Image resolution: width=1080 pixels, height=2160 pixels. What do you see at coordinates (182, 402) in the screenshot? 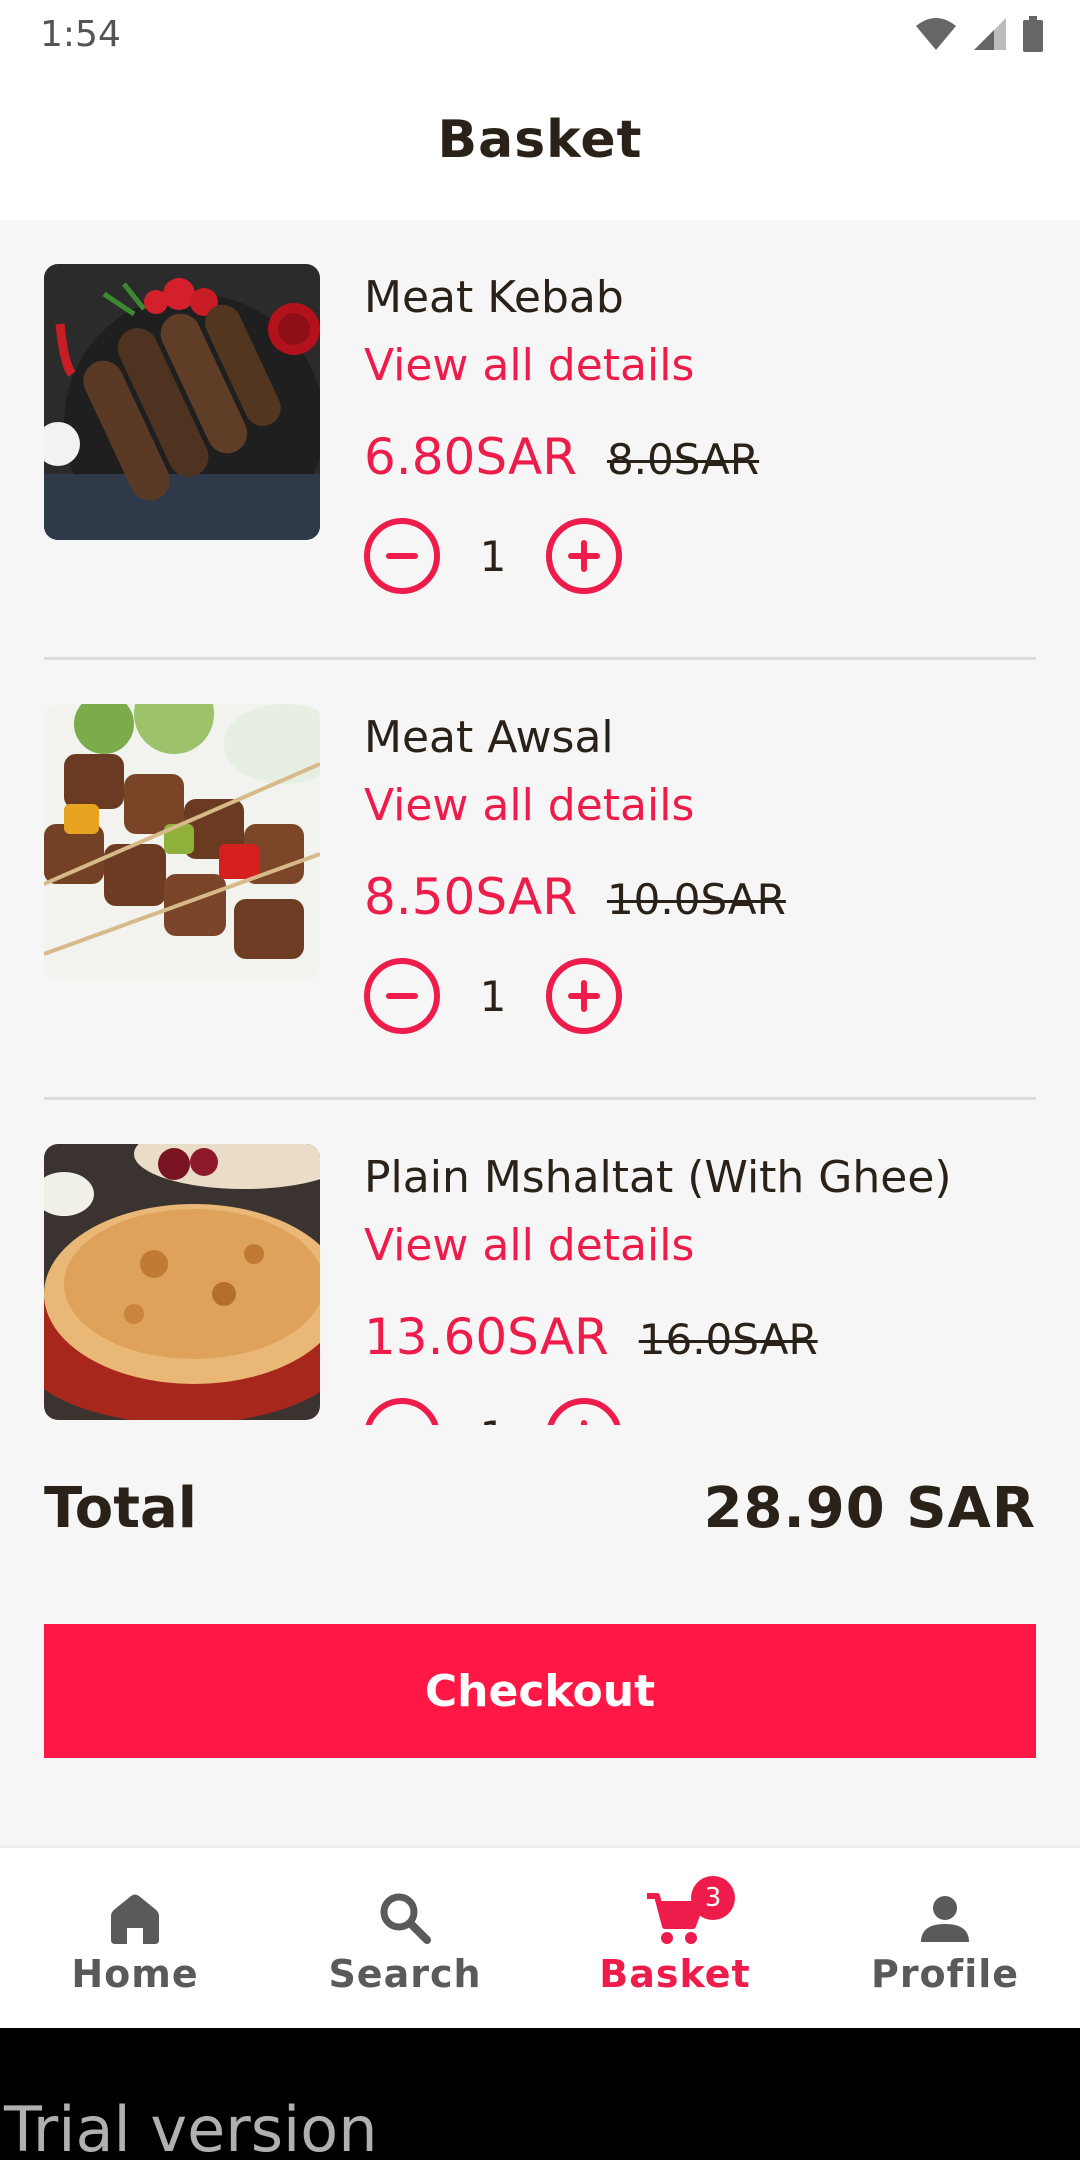
I see `meat-kebab-image` at bounding box center [182, 402].